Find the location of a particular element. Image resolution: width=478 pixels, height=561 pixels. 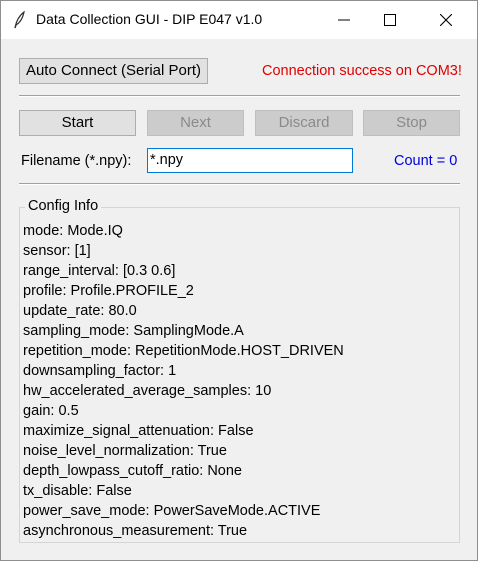

config-line: depth_lowpass_cutoff_ratio: None is located at coordinates (132, 471).